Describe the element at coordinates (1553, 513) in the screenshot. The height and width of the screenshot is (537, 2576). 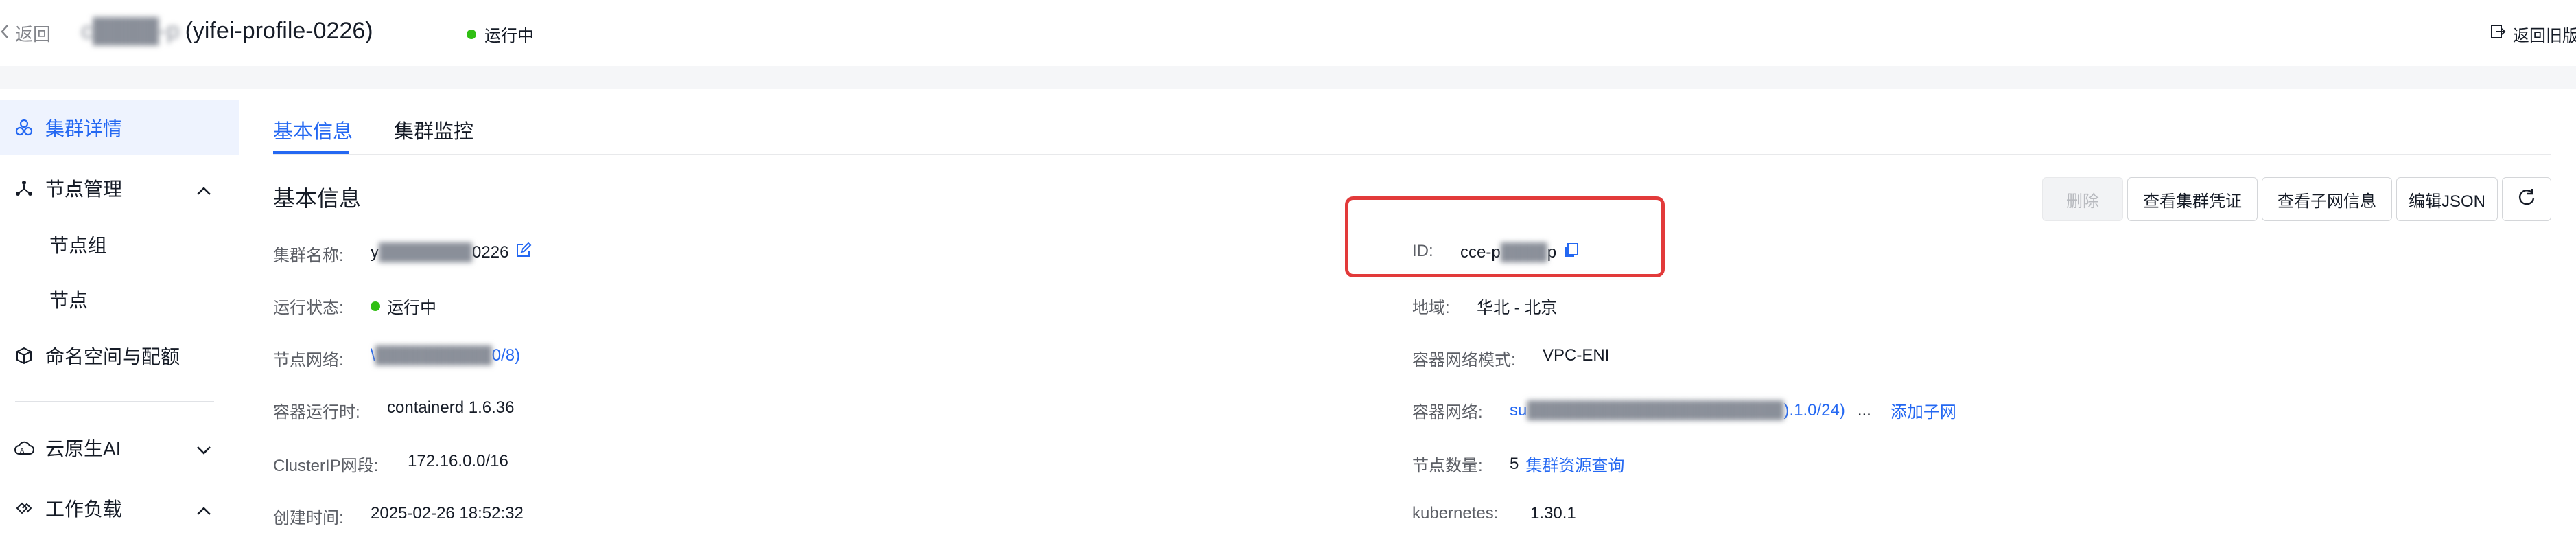
I see `kubernetes-value: 1.30.1` at that location.